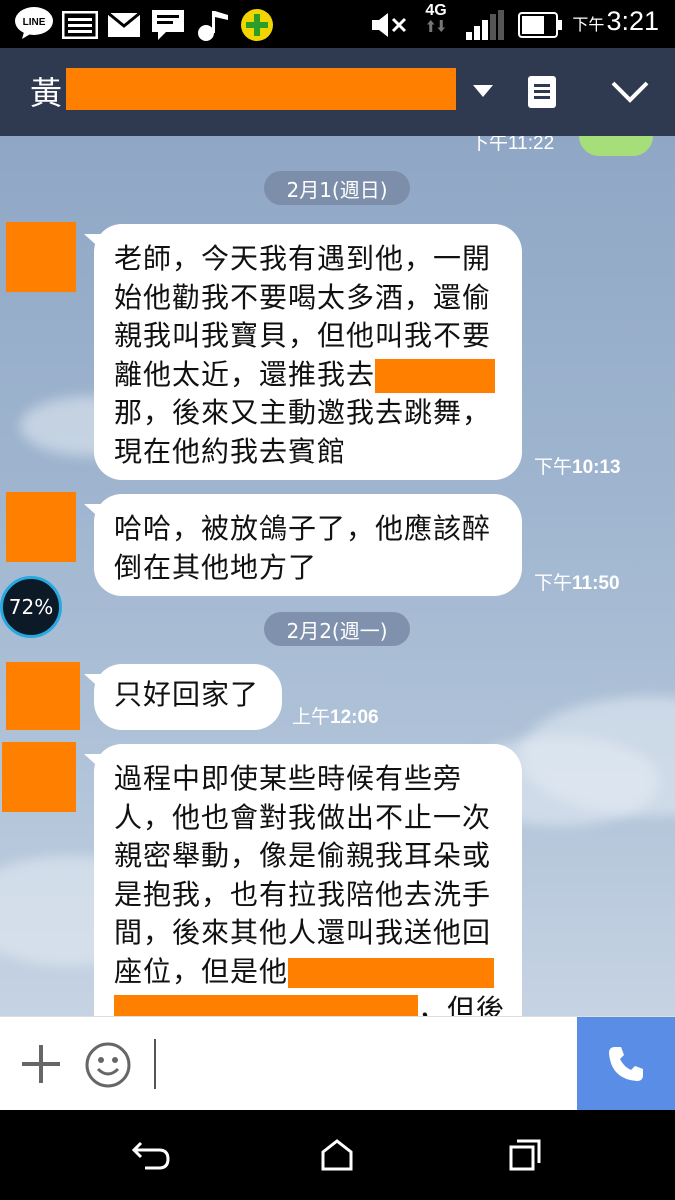  What do you see at coordinates (201, 971) in the screenshot?
I see `message-text: 座位，但是他` at bounding box center [201, 971].